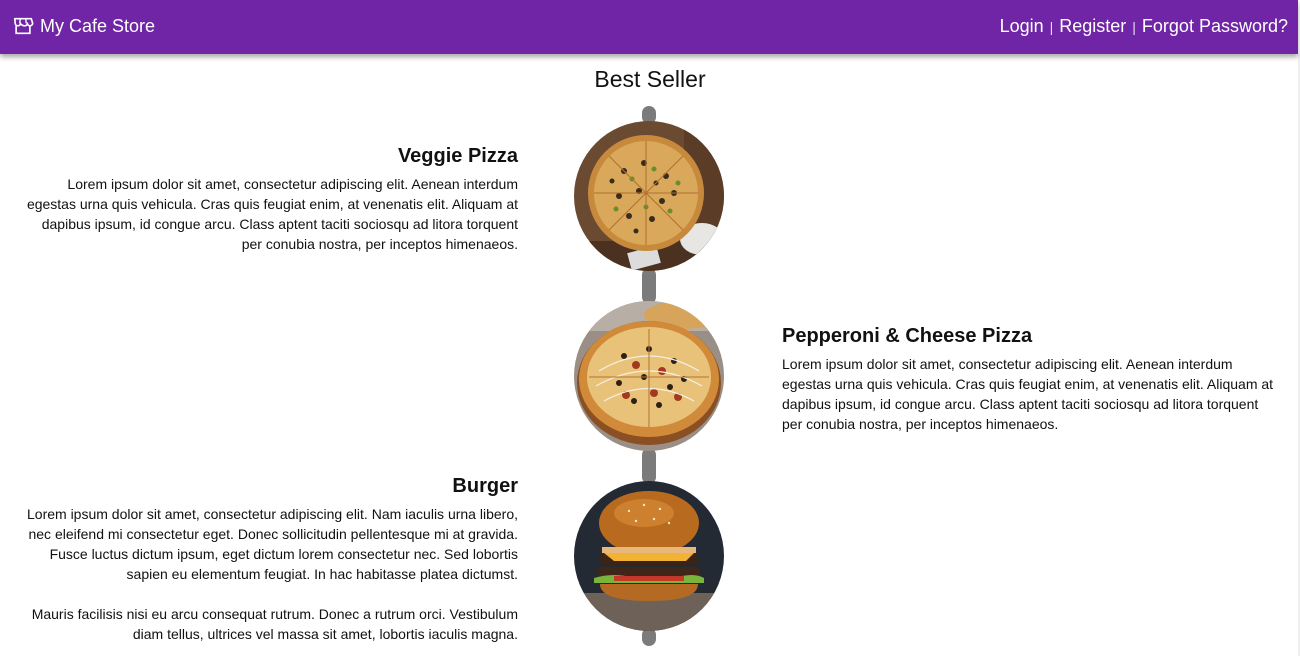 Image resolution: width=1300 pixels, height=656 pixels. I want to click on brand: My Cafe Store, so click(83, 26).